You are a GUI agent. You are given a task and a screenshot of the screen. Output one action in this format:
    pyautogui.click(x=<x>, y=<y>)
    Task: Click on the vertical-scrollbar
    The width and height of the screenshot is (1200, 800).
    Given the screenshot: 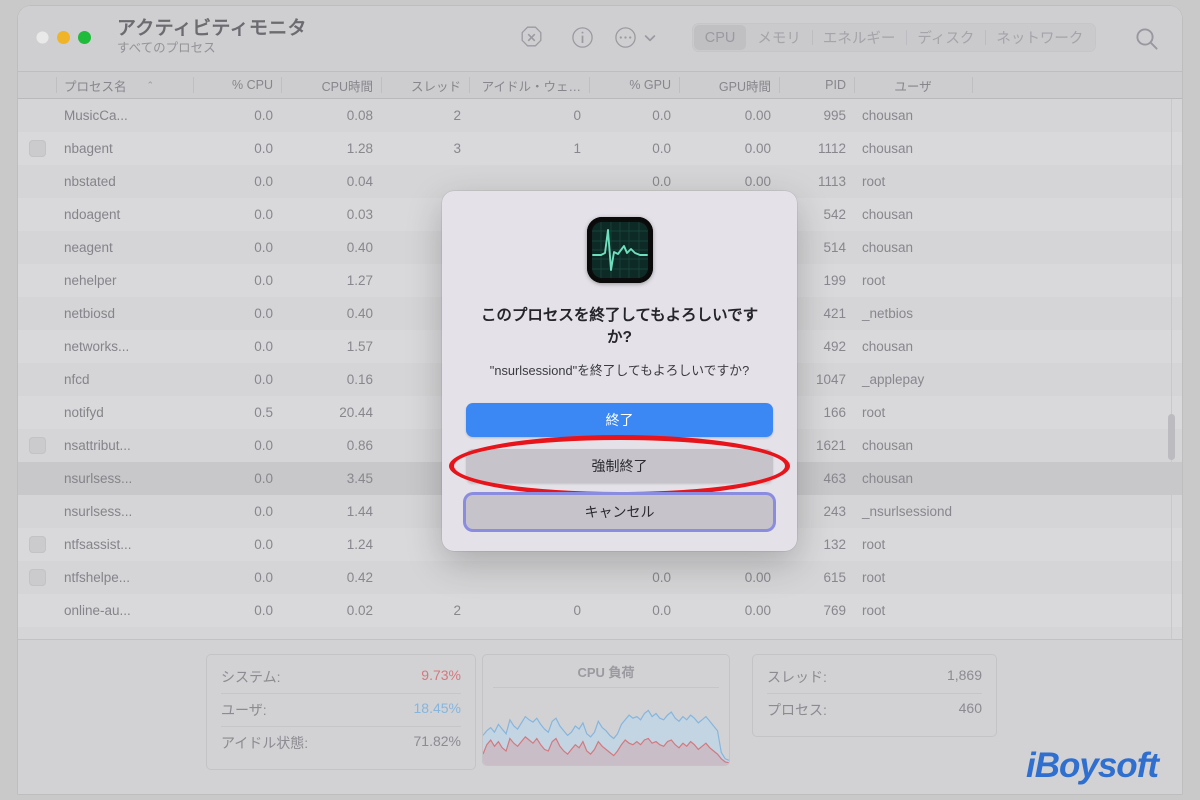 What is the action you would take?
    pyautogui.click(x=1172, y=369)
    